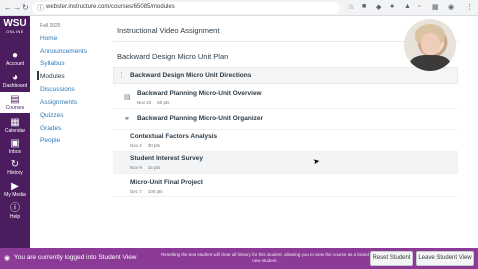 This screenshot has width=478, height=269. I want to click on nav-label: Help, so click(15, 217).